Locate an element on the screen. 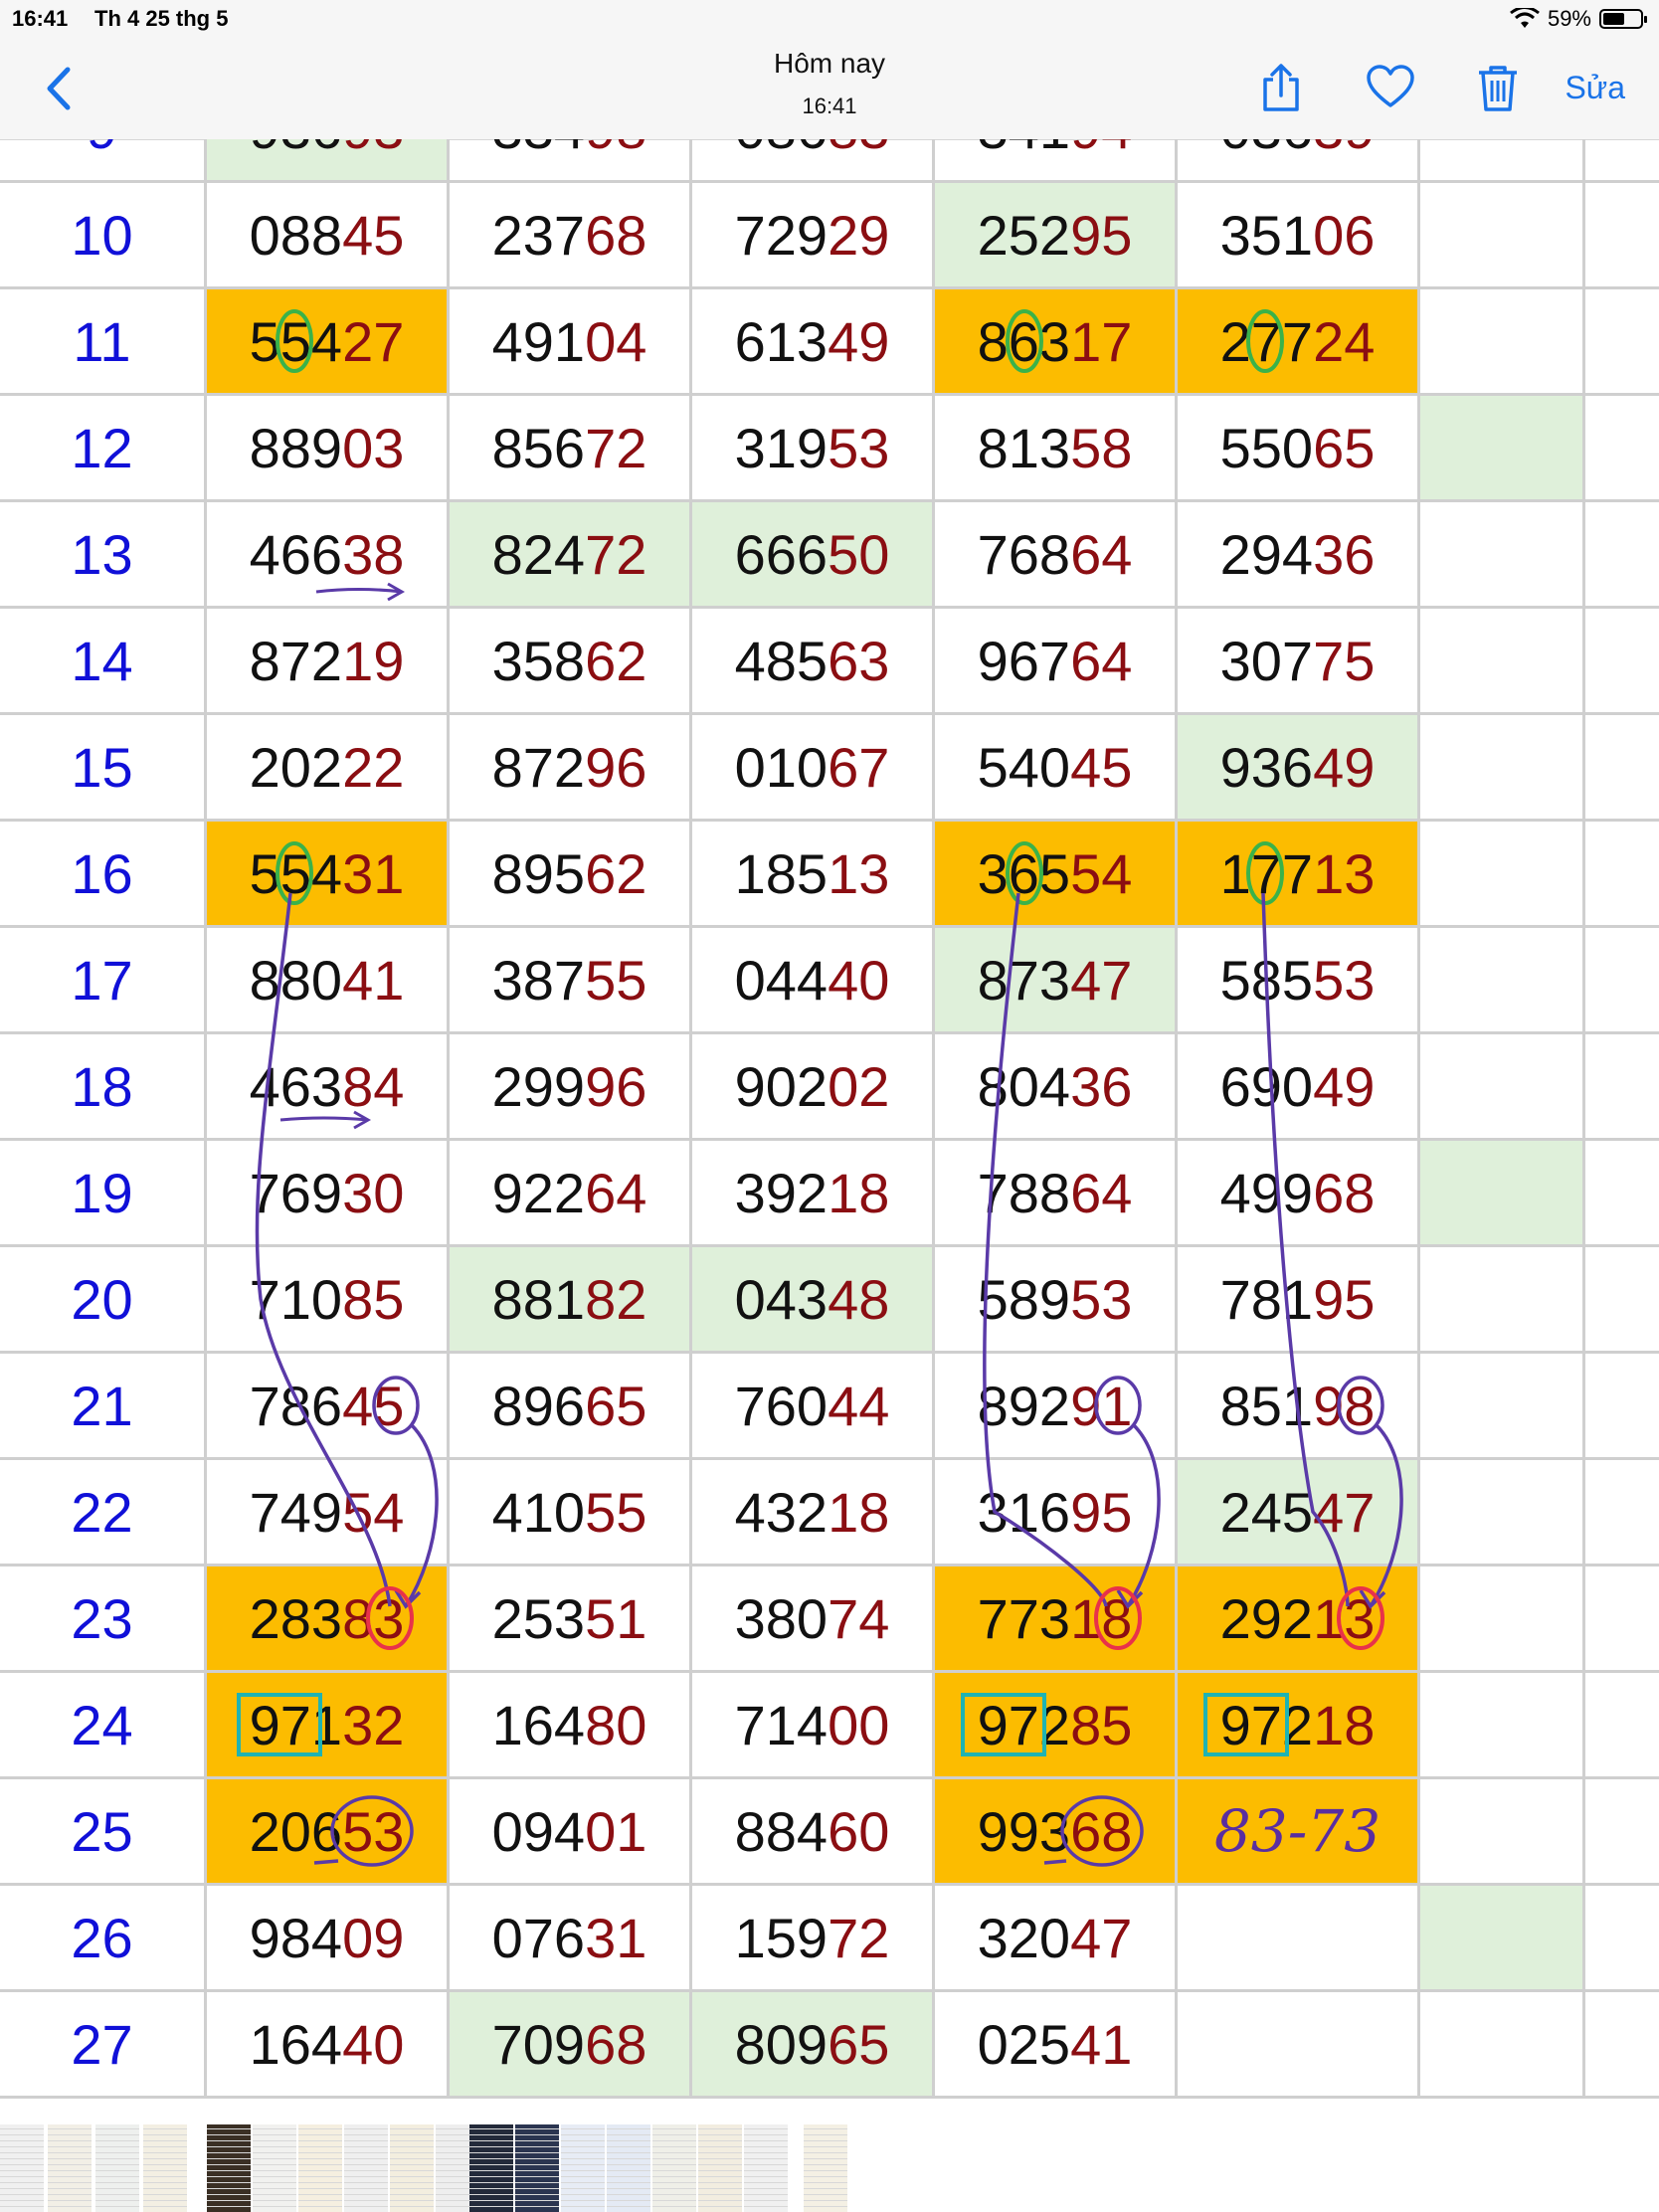 This screenshot has height=2212, width=1659. share-icon is located at coordinates (1281, 87).